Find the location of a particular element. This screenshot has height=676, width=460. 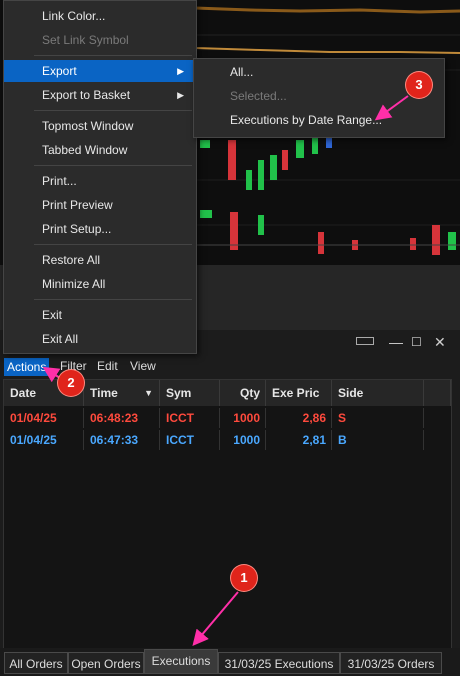

table-cell-time: 06:48:23 is located at coordinates (122, 418).